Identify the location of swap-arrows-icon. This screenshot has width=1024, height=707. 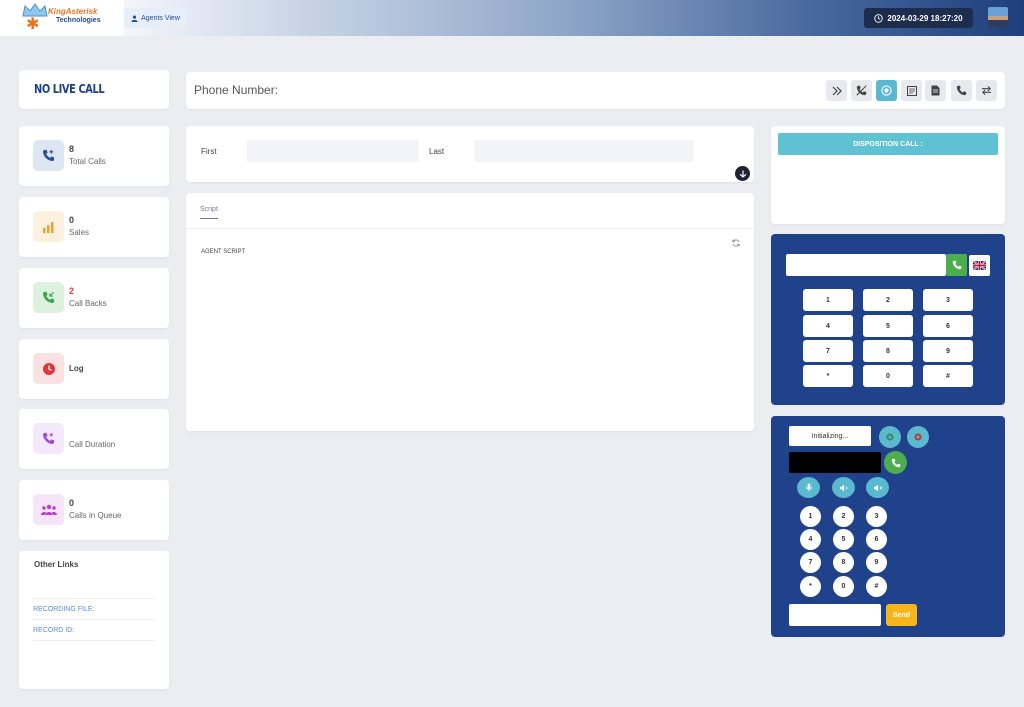
(986, 90).